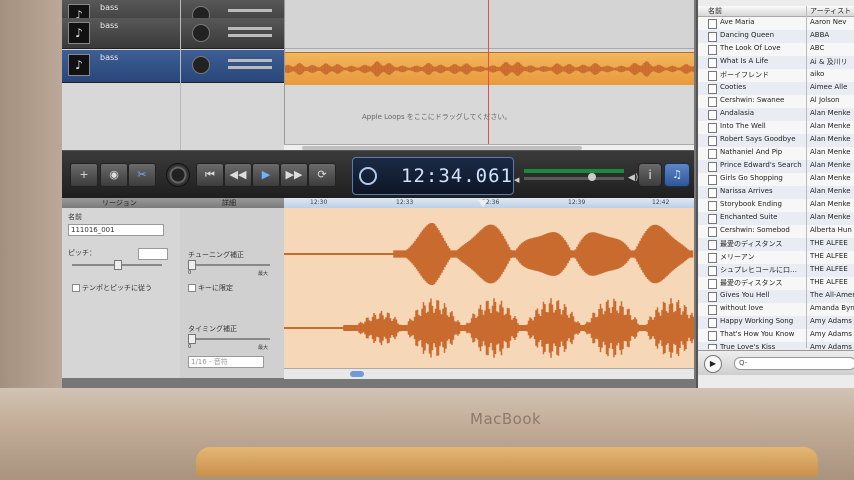 The width and height of the screenshot is (854, 480). I want to click on media-browser-button: ♫, so click(677, 175).